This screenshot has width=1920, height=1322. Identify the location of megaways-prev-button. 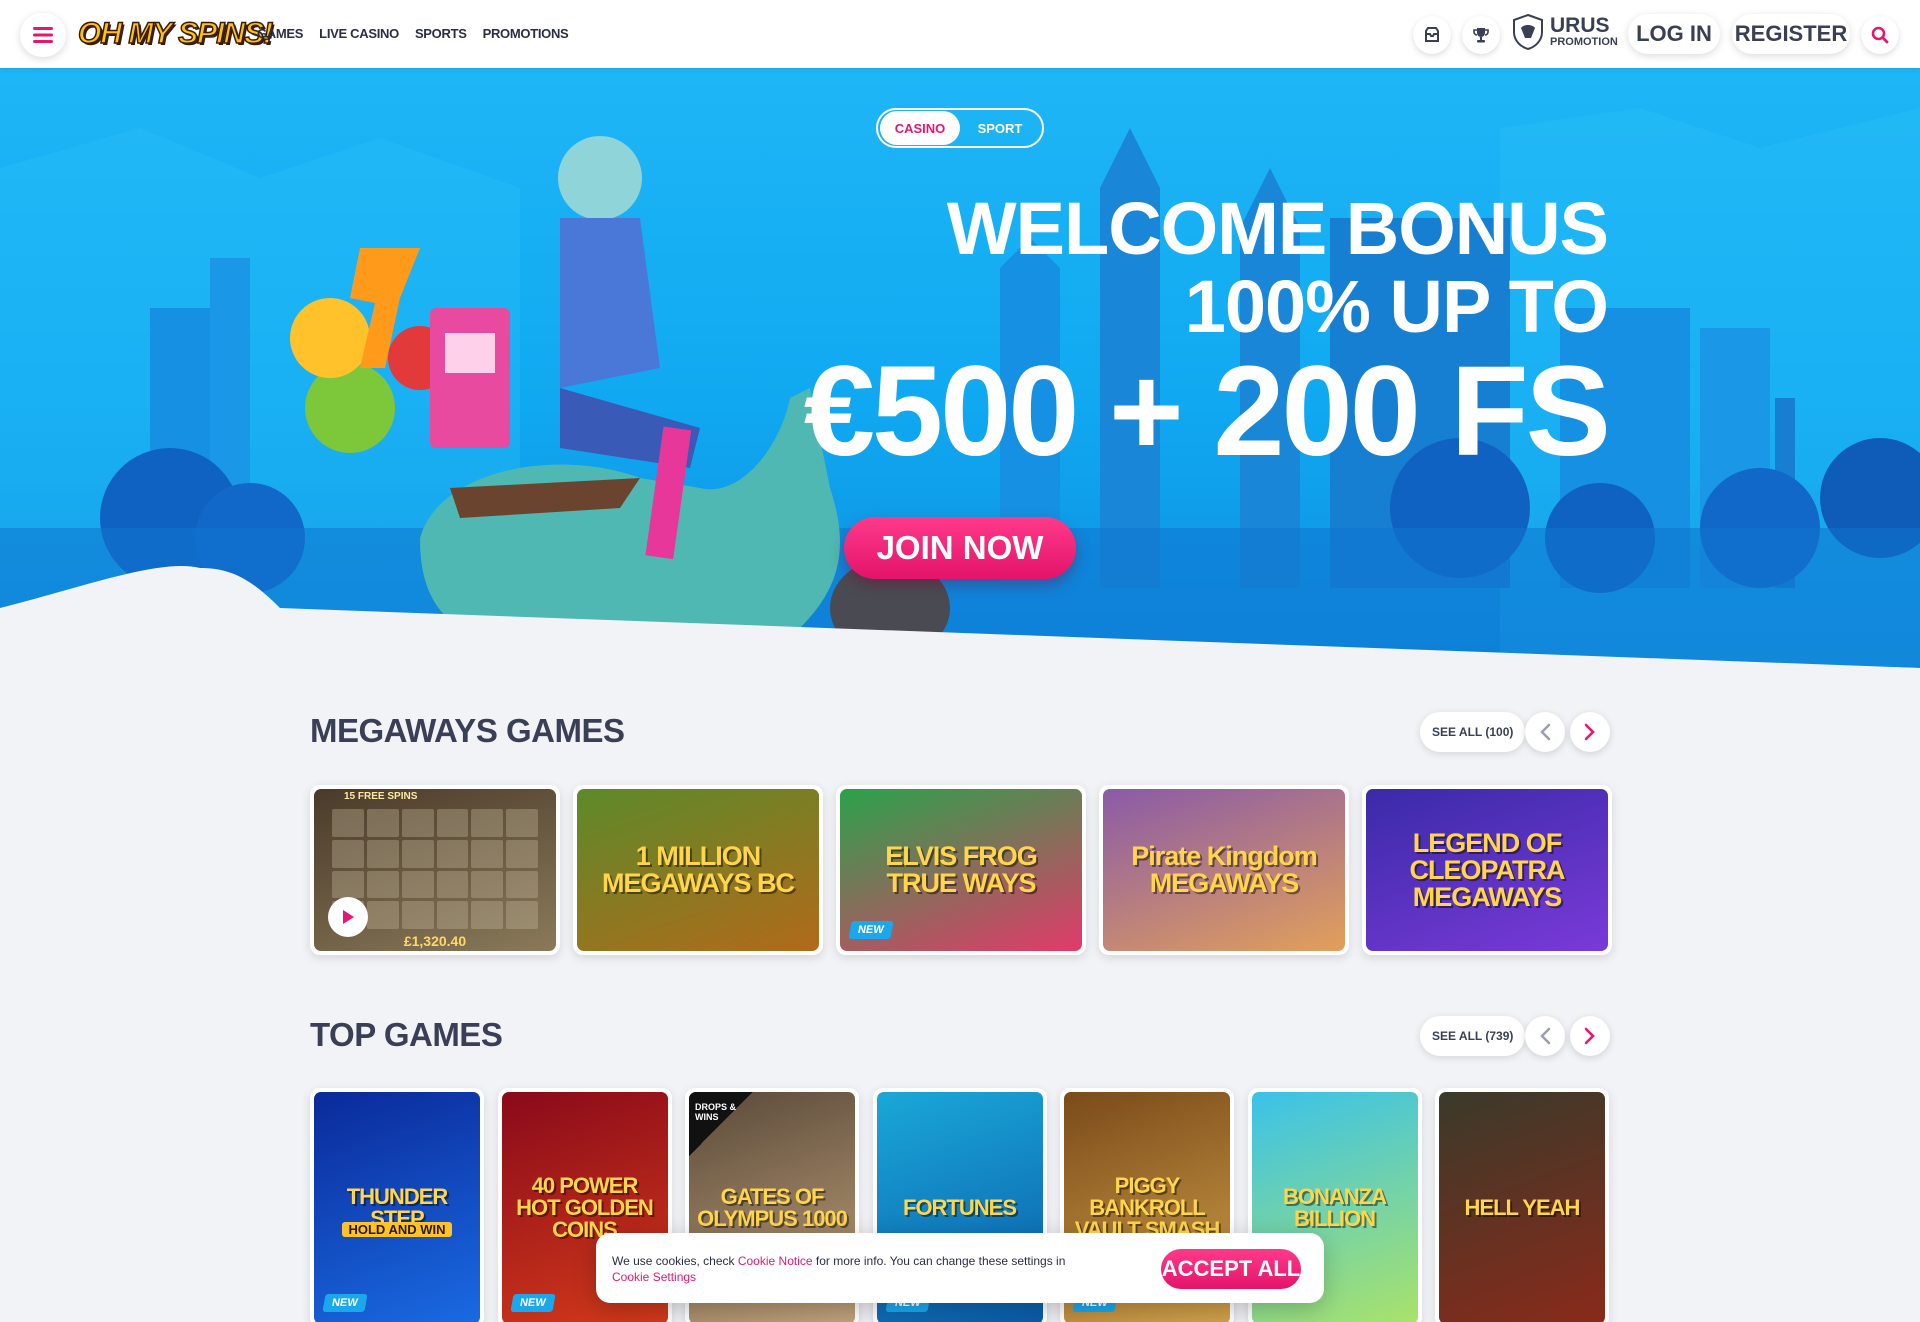
(1545, 732).